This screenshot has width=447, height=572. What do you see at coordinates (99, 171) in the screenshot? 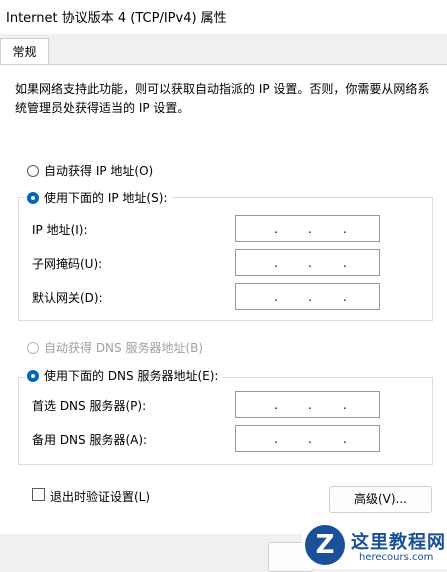
I see `auto-ip-label: 自动获得 IP 地址(O)` at bounding box center [99, 171].